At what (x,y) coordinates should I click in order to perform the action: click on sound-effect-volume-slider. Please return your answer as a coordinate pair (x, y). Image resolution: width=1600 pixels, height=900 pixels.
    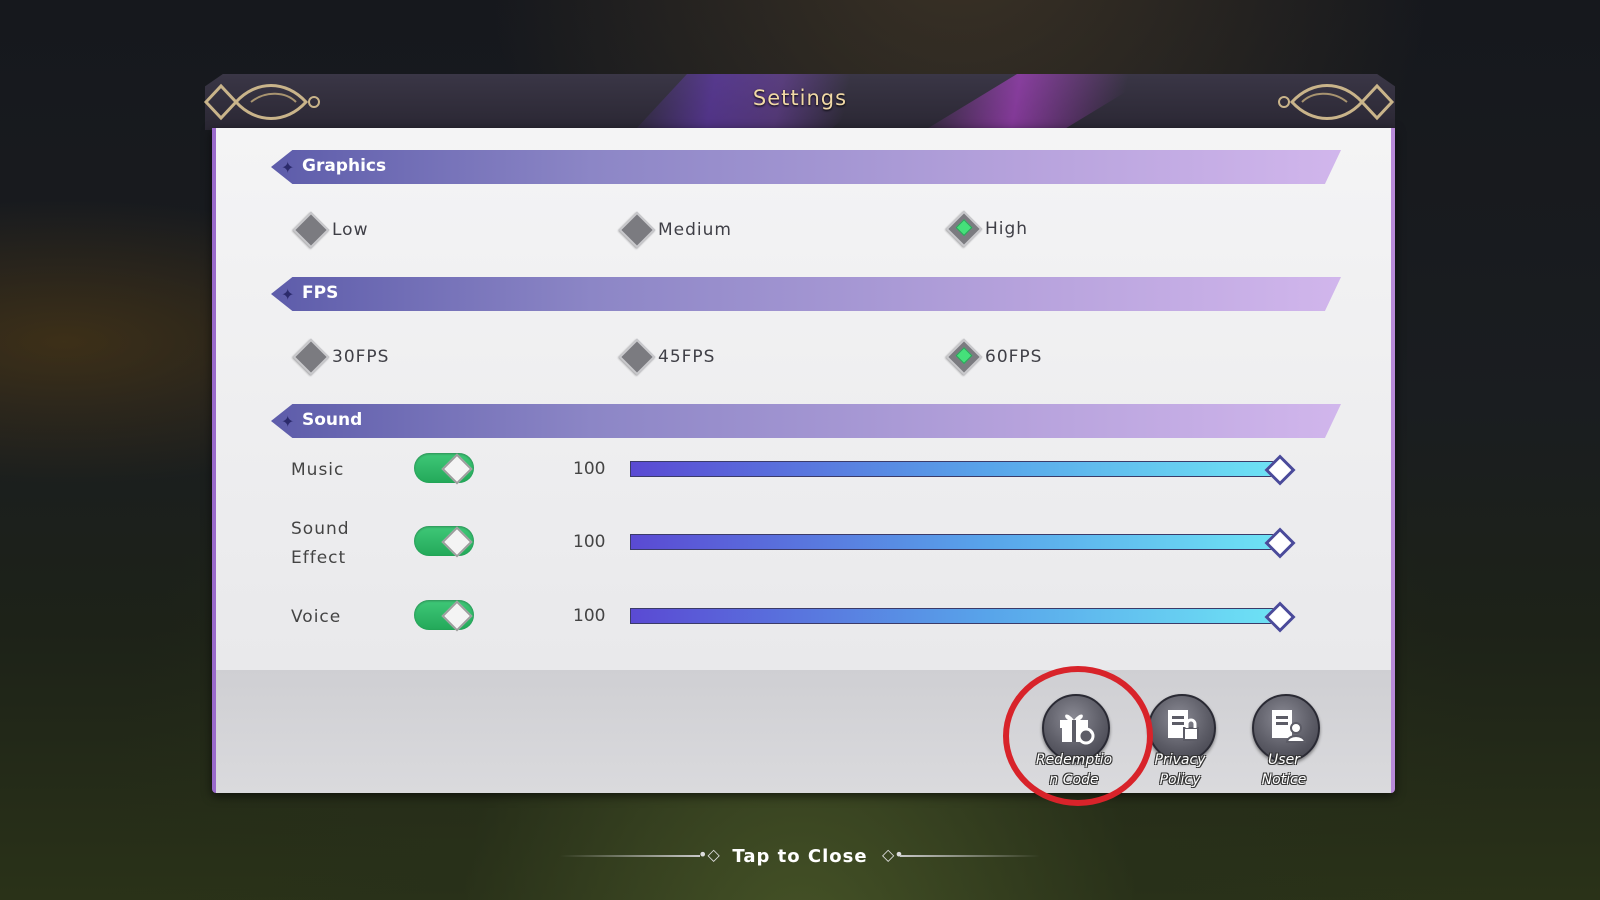
    Looking at the image, I should click on (963, 543).